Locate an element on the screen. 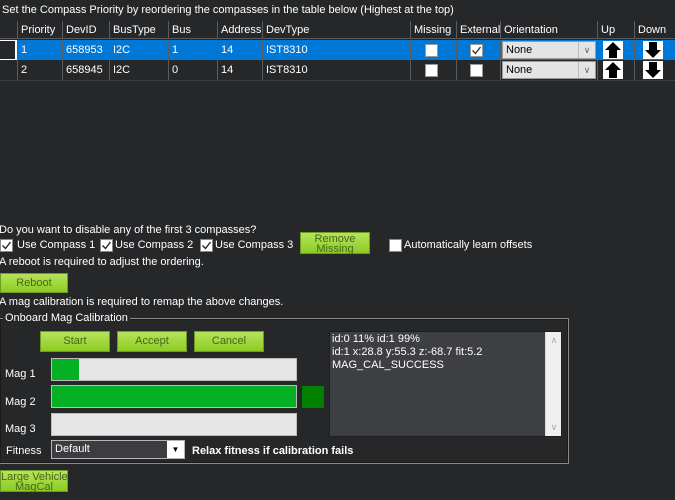  column-header-priority: Priority is located at coordinates (39, 30).